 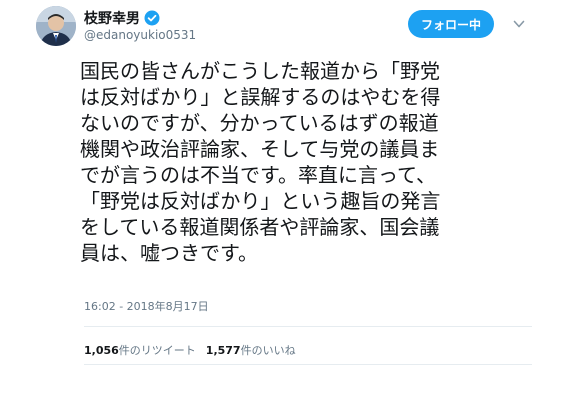 What do you see at coordinates (223, 350) in the screenshot?
I see `likes-count: 1,577` at bounding box center [223, 350].